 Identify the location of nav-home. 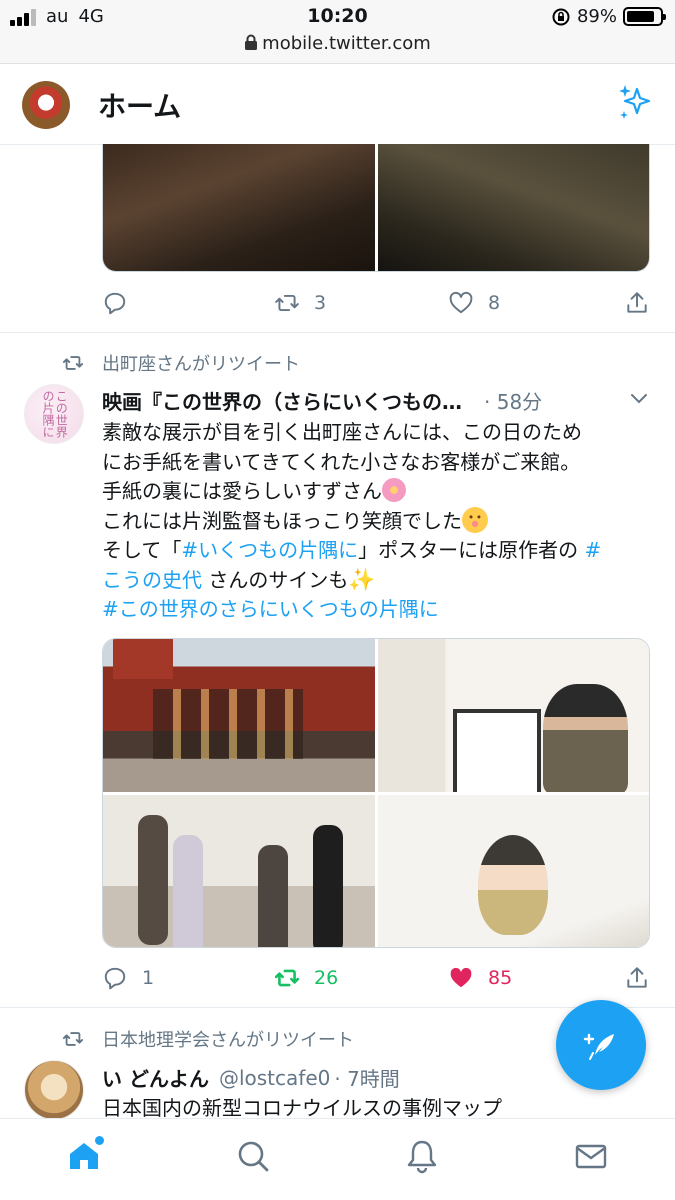
(84, 1156).